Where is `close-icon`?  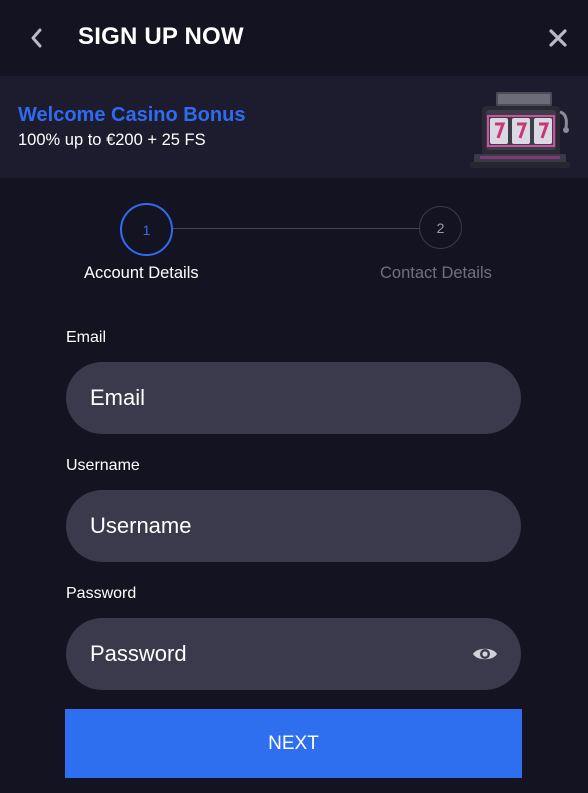
close-icon is located at coordinates (558, 38).